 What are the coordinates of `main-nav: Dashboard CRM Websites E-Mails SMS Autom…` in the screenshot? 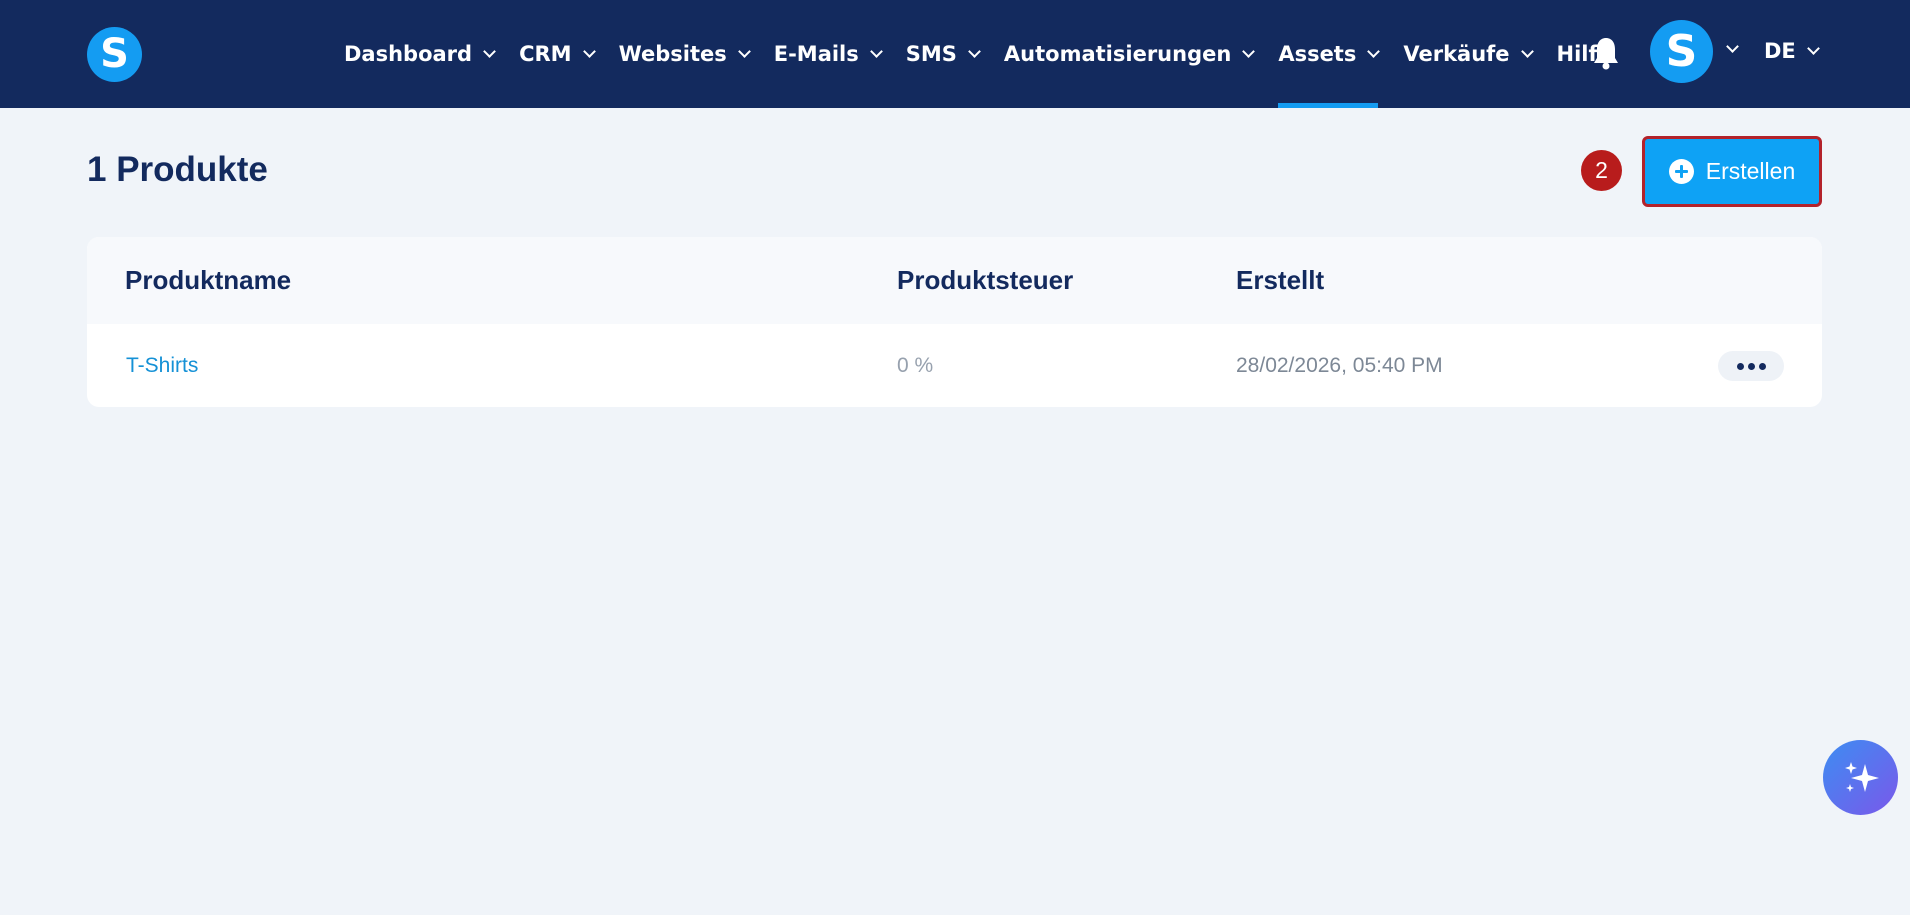 It's located at (978, 54).